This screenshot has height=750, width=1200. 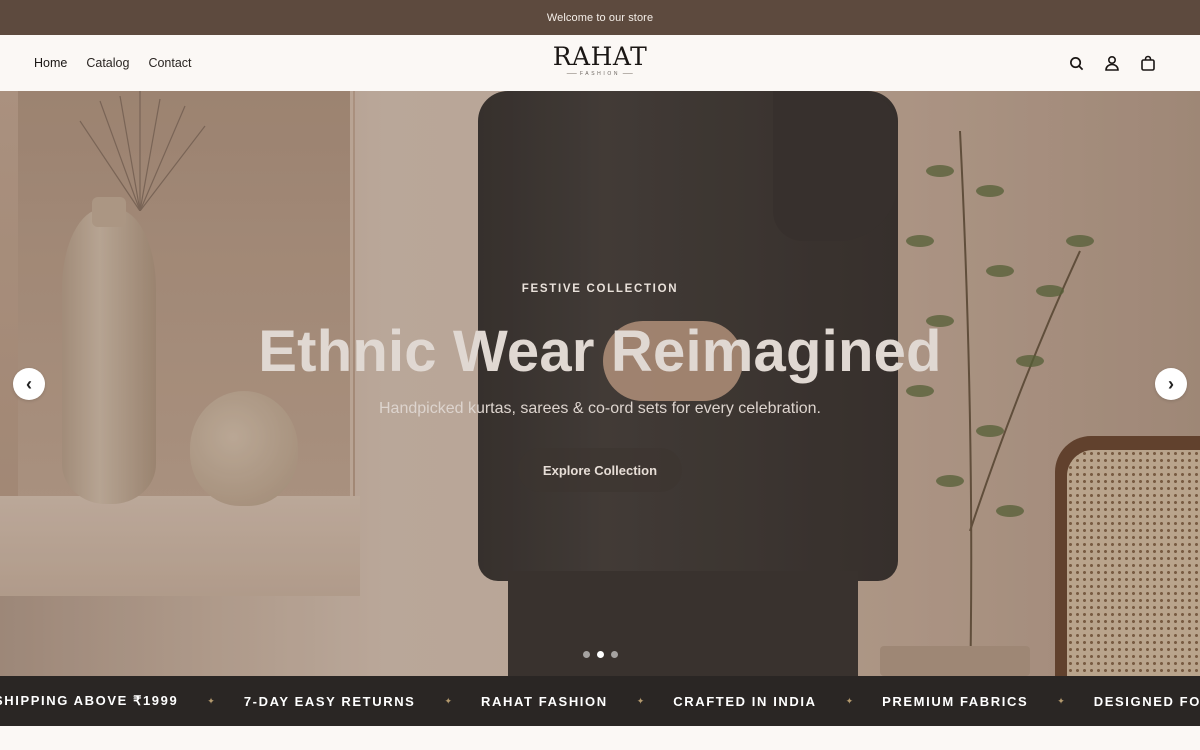 What do you see at coordinates (169, 63) in the screenshot?
I see `nav-contact: Contact` at bounding box center [169, 63].